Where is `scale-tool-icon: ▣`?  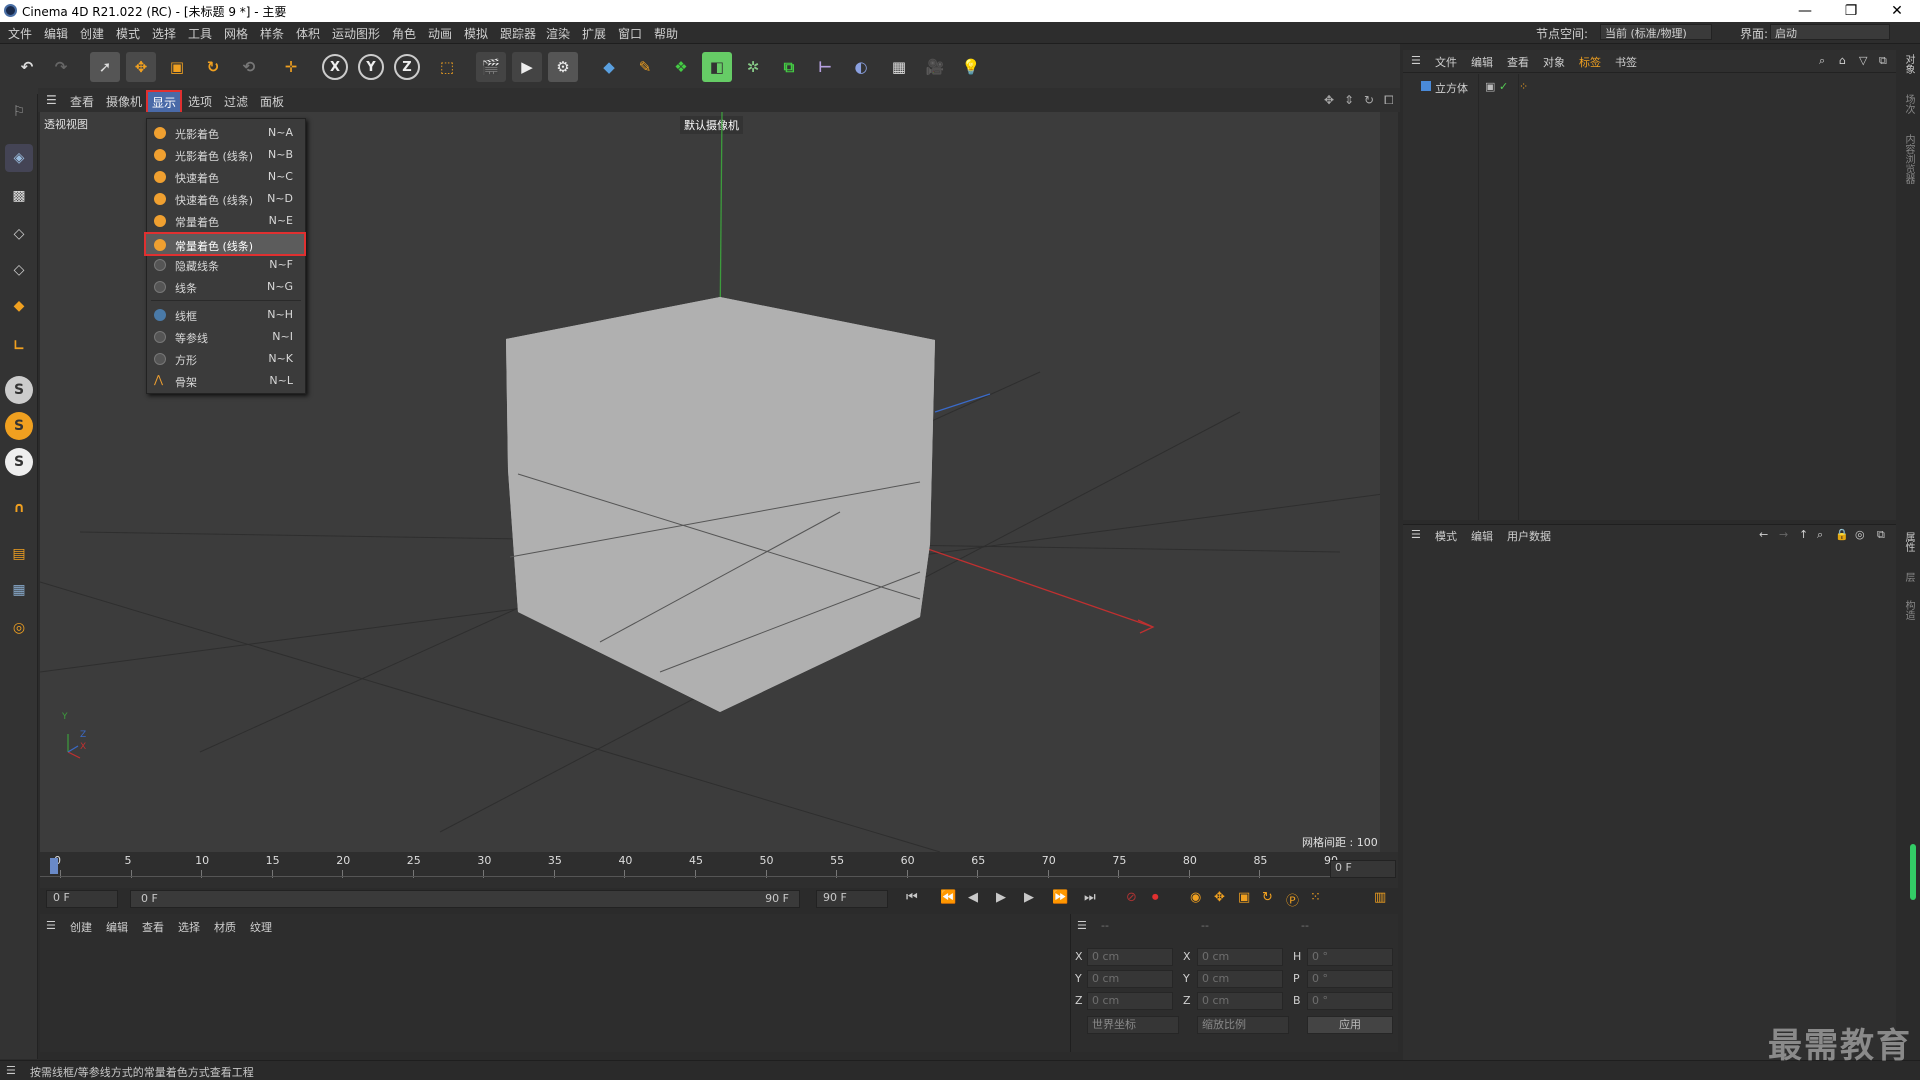
scale-tool-icon: ▣ is located at coordinates (177, 67).